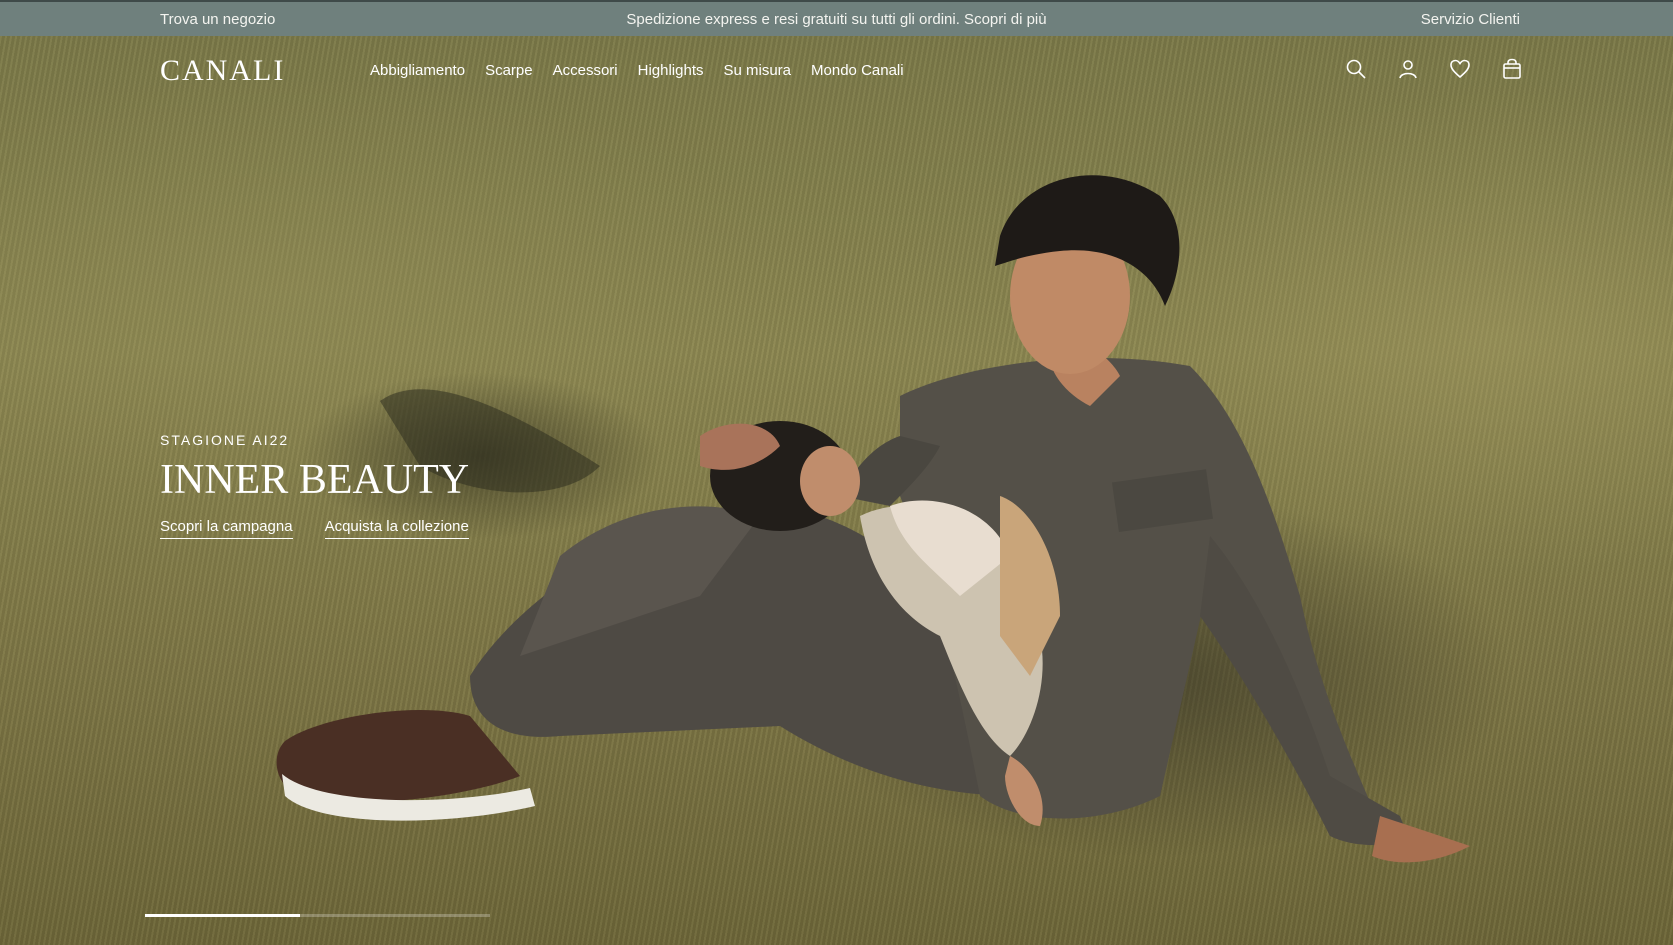 The height and width of the screenshot is (945, 1673). What do you see at coordinates (226, 528) in the screenshot?
I see `discover-campaign-link: Scopri la campagna` at bounding box center [226, 528].